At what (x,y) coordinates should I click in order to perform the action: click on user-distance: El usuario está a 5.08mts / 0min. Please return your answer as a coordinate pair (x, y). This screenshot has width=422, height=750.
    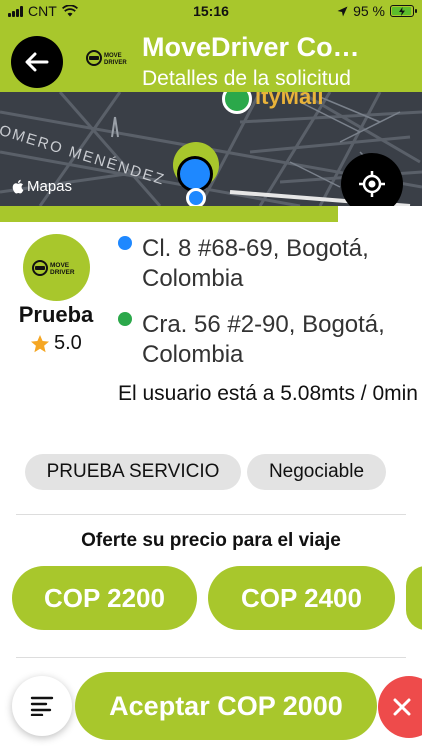
    Looking at the image, I should click on (268, 393).